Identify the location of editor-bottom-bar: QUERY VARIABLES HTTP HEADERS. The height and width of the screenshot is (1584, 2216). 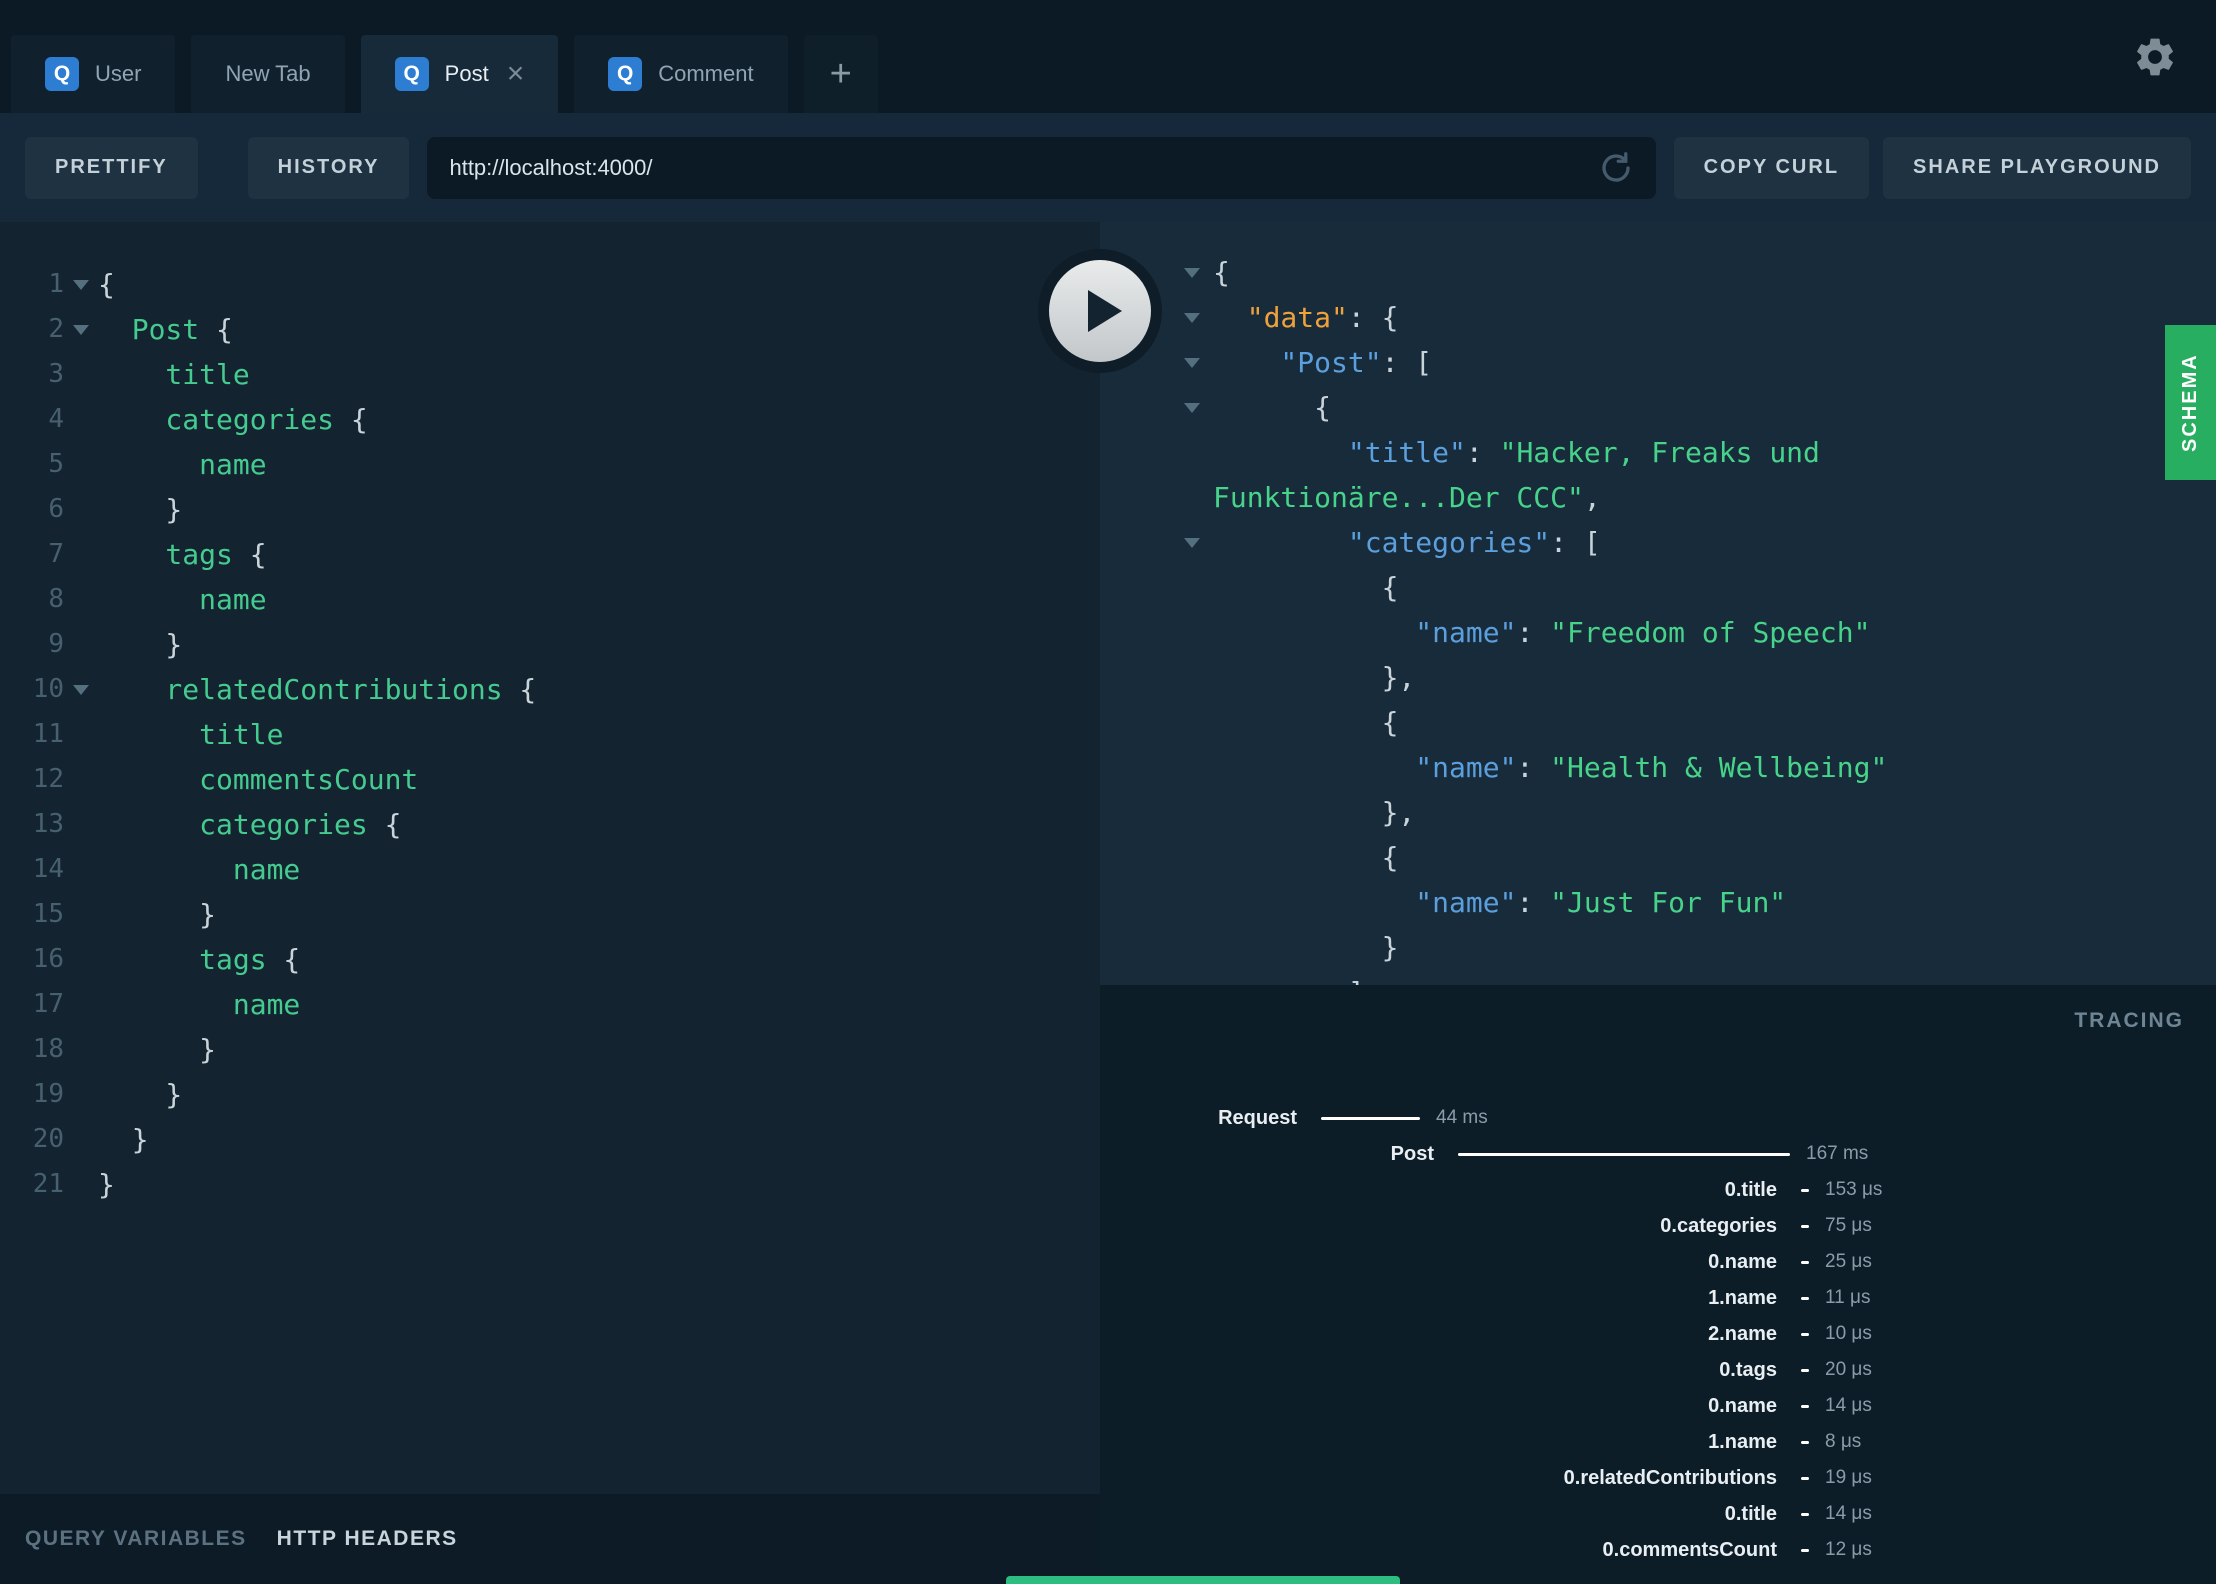
(550, 1539).